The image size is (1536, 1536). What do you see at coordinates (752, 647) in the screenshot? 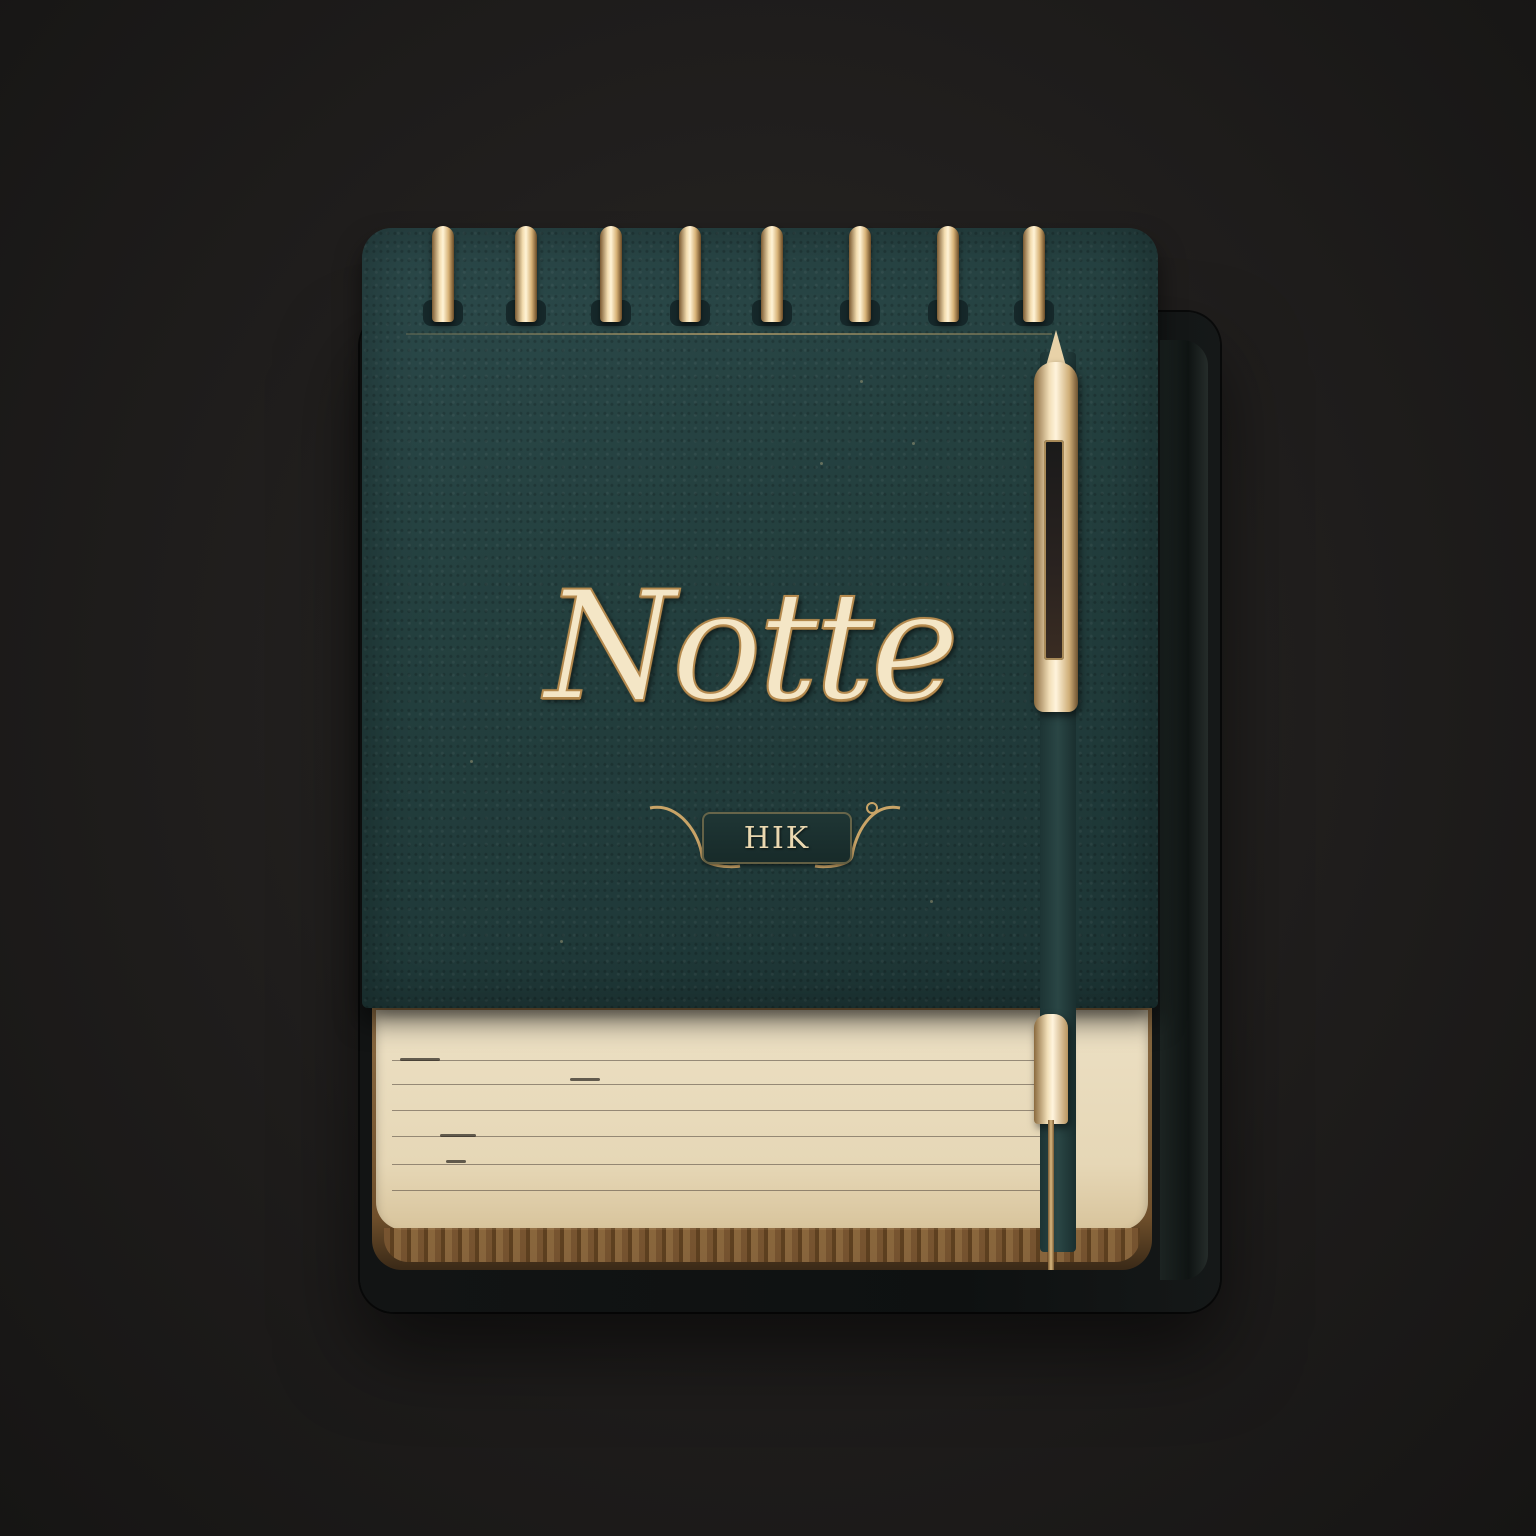
I see `cover-title: Notte` at bounding box center [752, 647].